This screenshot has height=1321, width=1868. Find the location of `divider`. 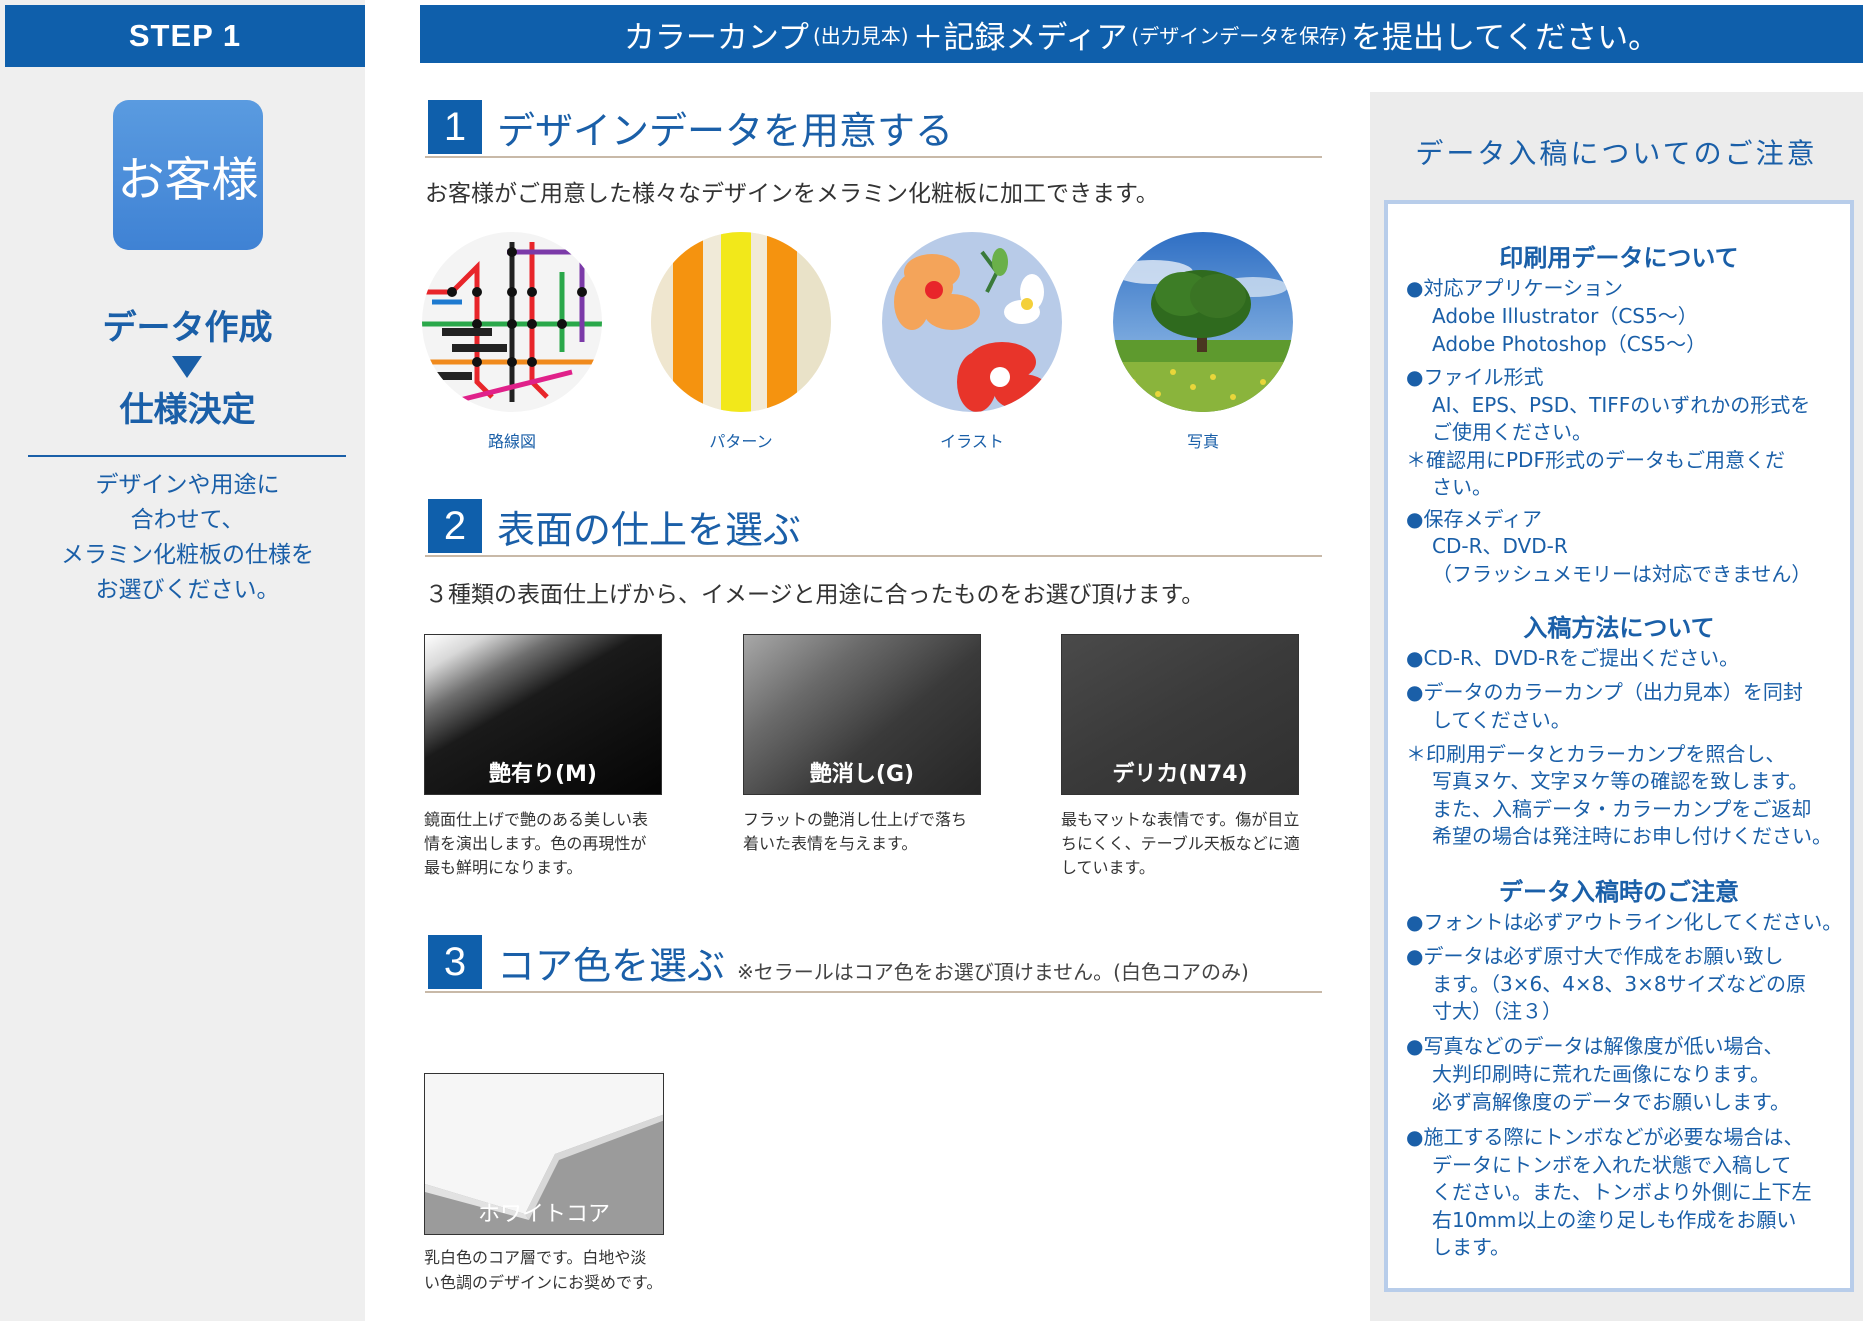

divider is located at coordinates (187, 456).